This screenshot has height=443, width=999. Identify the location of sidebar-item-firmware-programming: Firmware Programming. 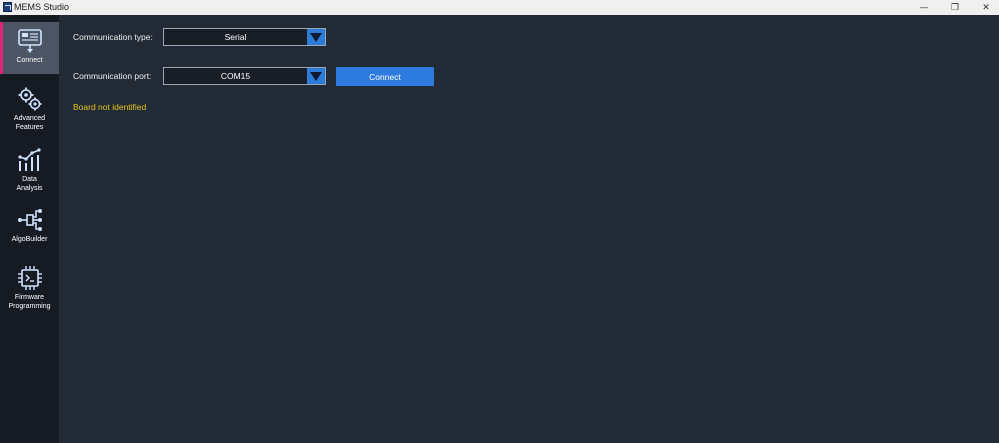
(29, 285).